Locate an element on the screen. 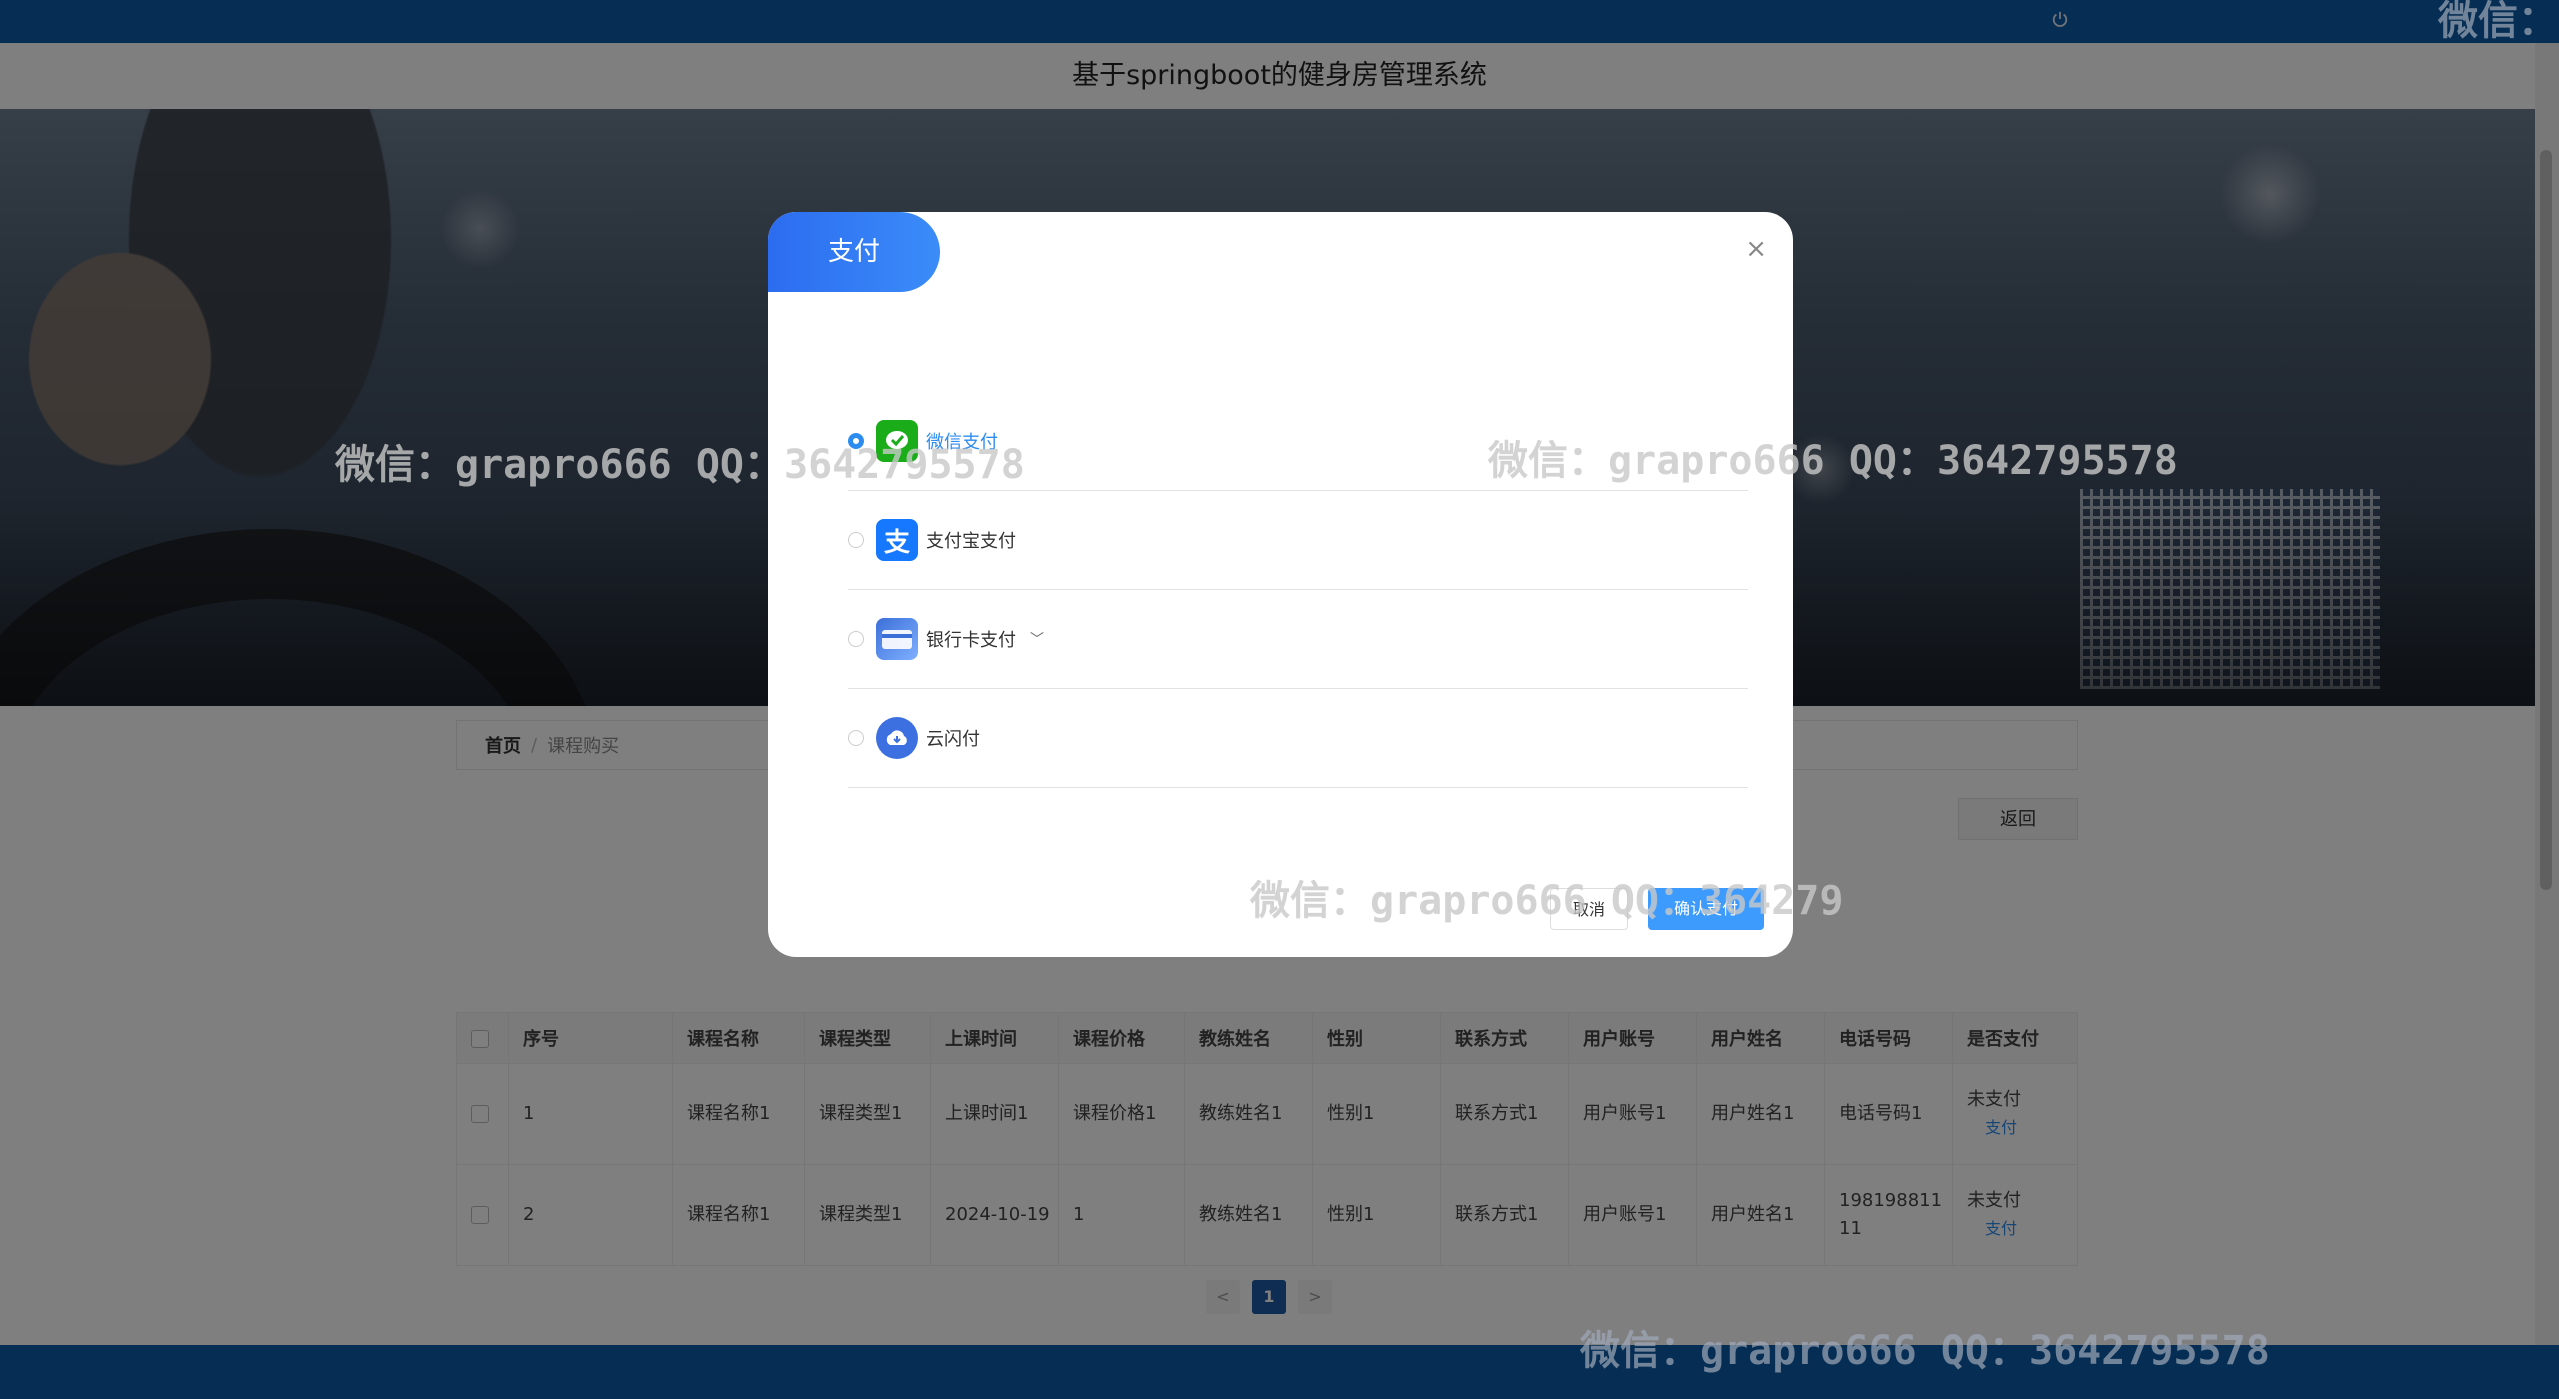  cancel-button: 取消 is located at coordinates (1589, 909).